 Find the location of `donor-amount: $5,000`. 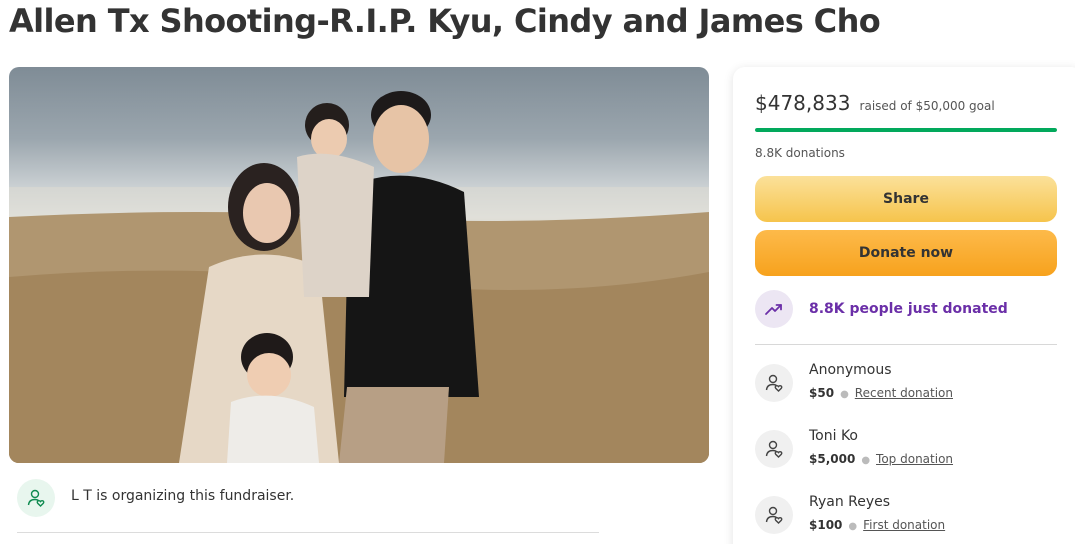

donor-amount: $5,000 is located at coordinates (832, 459).